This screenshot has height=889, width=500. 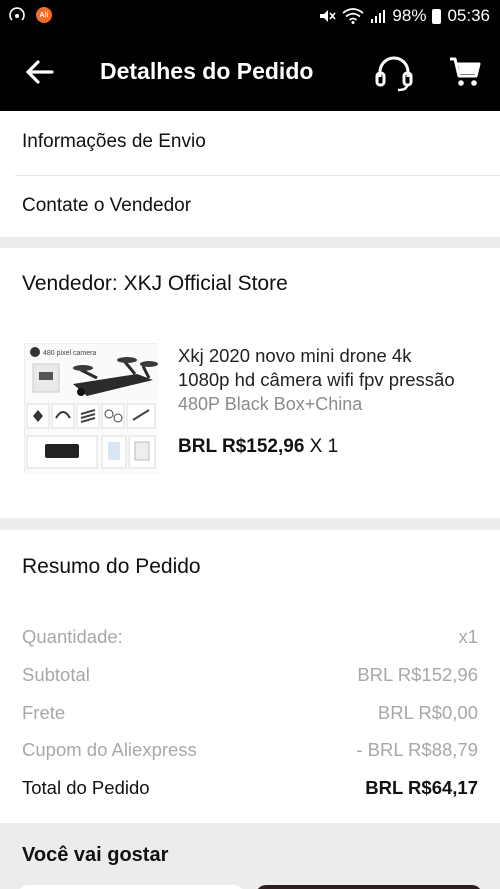 What do you see at coordinates (468, 636) in the screenshot?
I see `summary-value: x1` at bounding box center [468, 636].